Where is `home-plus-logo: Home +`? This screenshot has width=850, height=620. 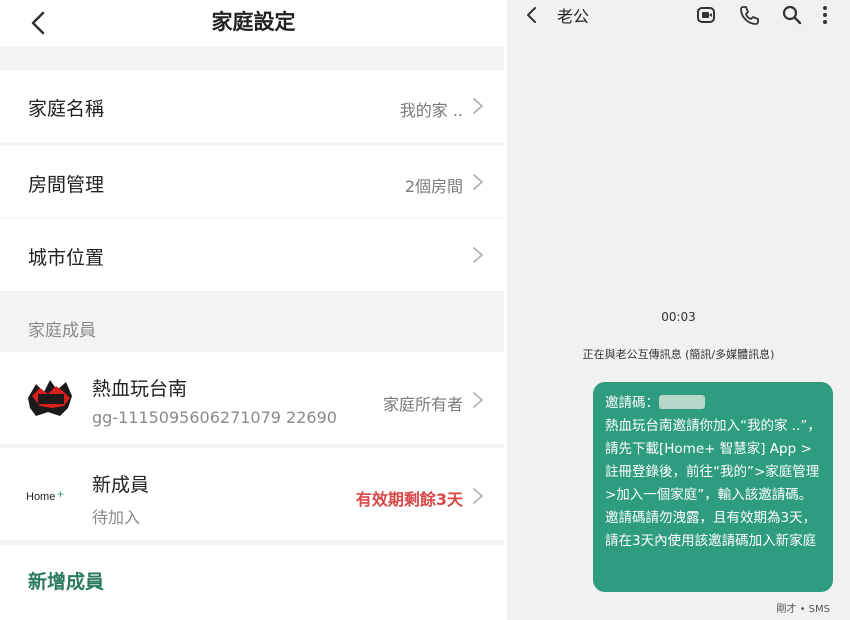 home-plus-logo: Home + is located at coordinates (45, 495).